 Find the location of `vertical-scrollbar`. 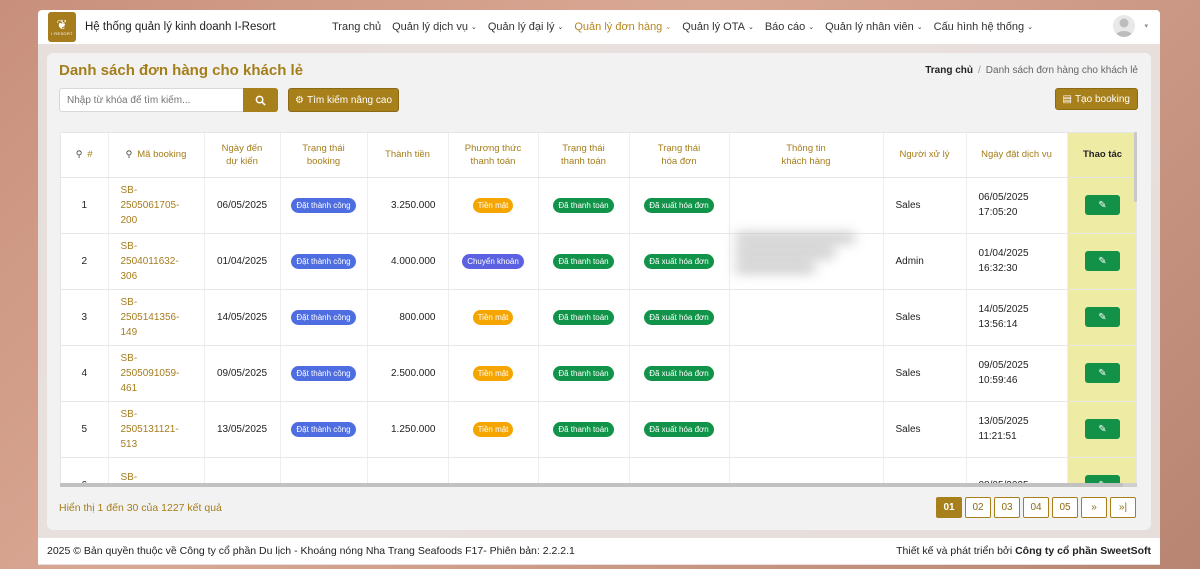

vertical-scrollbar is located at coordinates (1135, 167).